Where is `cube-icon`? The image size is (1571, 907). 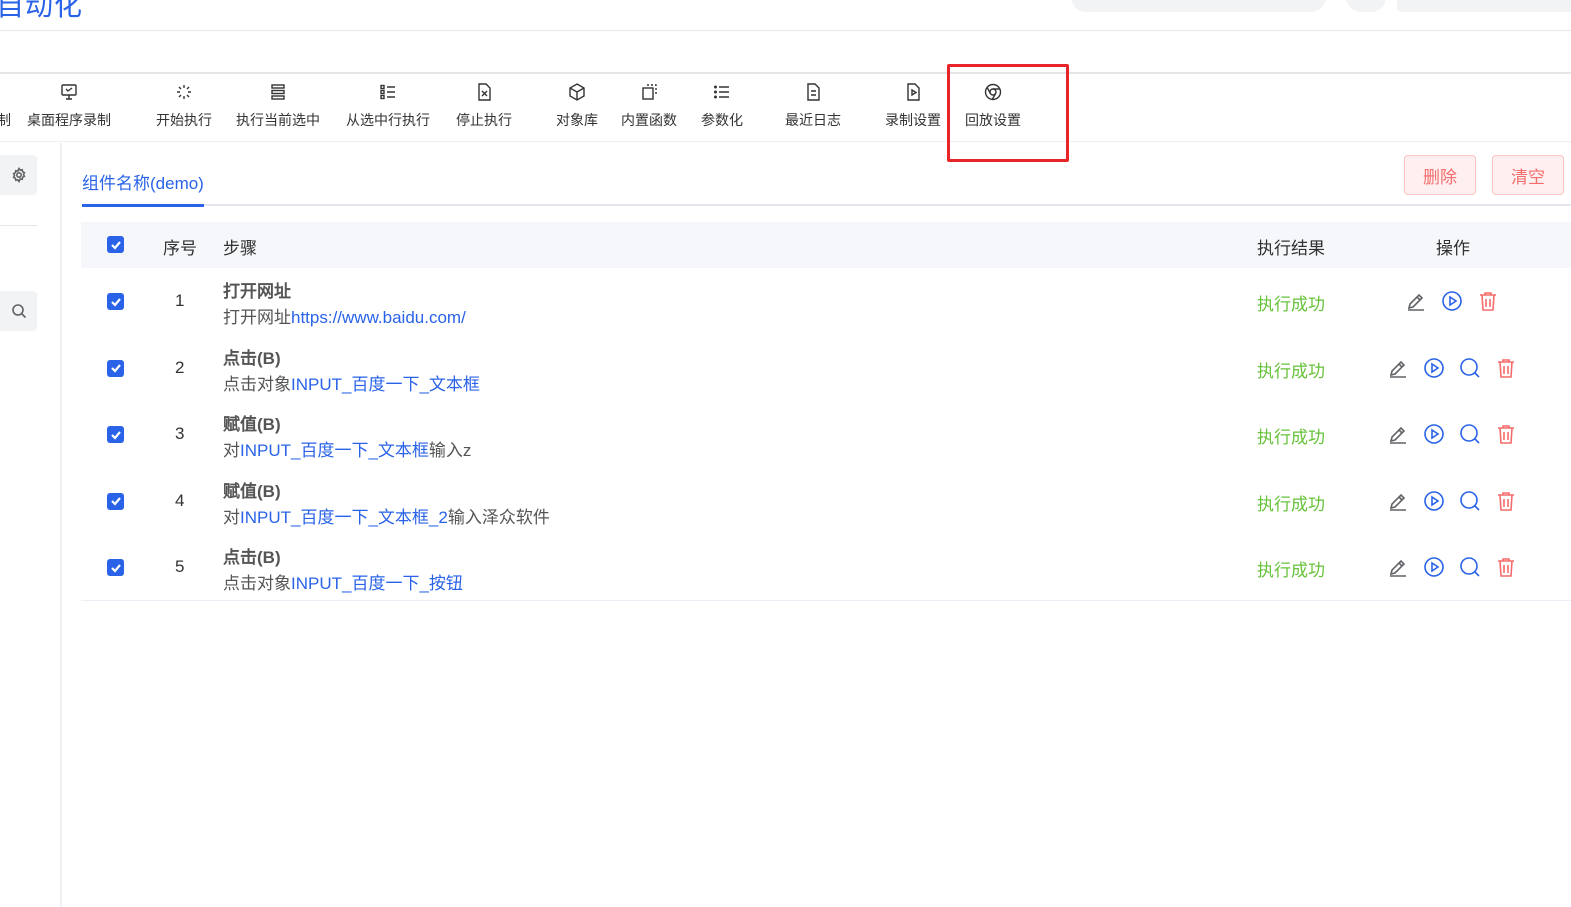 cube-icon is located at coordinates (577, 92).